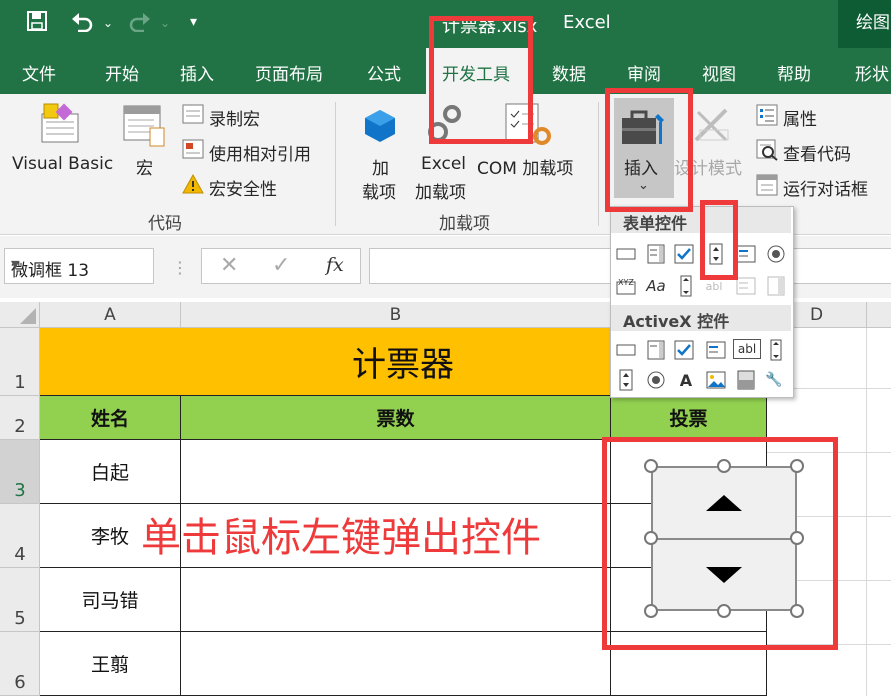 The height and width of the screenshot is (696, 891). What do you see at coordinates (443, 164) in the screenshot?
I see `excel-addins-button-line1: Excel` at bounding box center [443, 164].